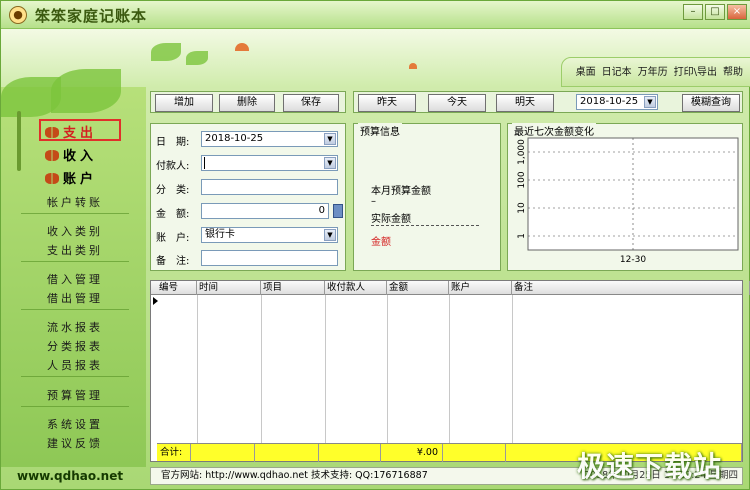 The image size is (750, 490). What do you see at coordinates (220, 234) in the screenshot?
I see `account-value: 银行卡` at bounding box center [220, 234].